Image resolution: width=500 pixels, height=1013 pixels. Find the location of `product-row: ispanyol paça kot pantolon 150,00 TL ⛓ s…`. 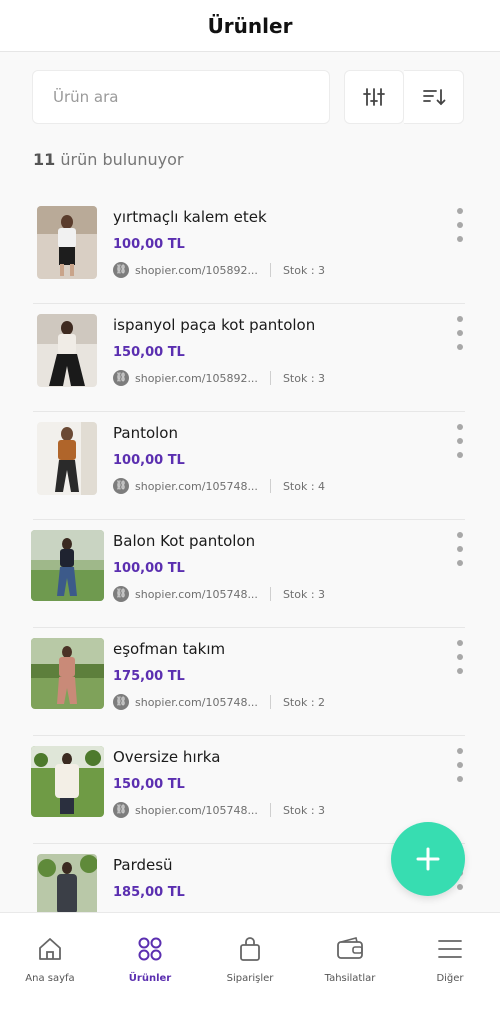

product-row: ispanyol paça kot pantolon 150,00 TL ⛓ s… is located at coordinates (249, 358).